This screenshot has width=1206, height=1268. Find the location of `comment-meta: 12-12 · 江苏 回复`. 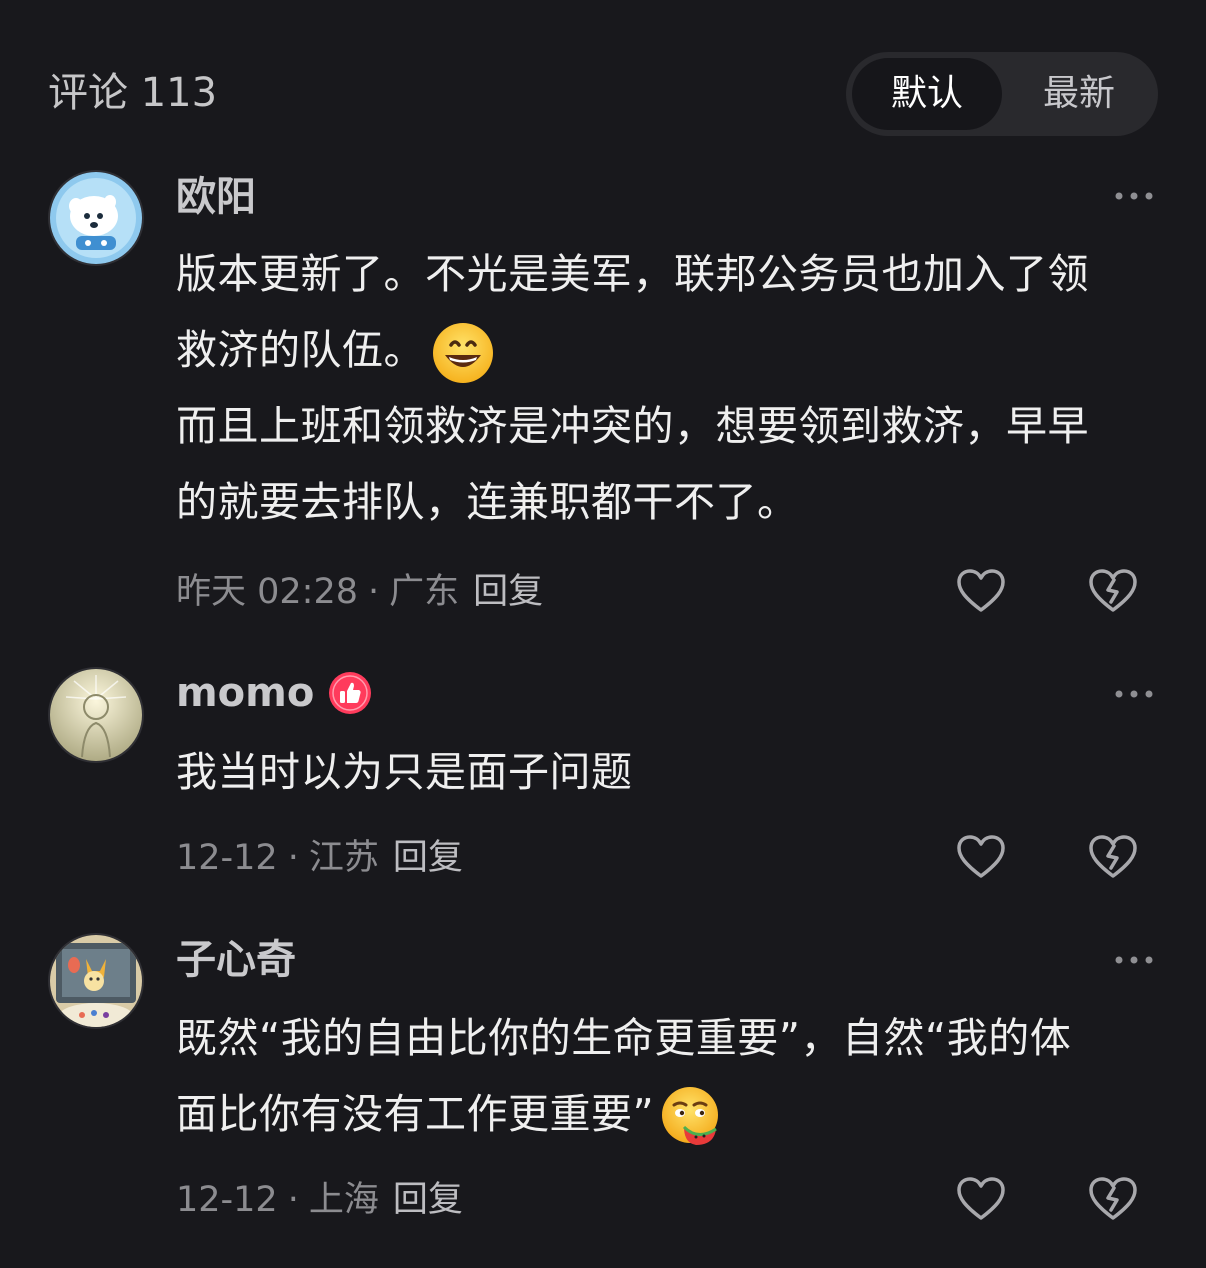

comment-meta: 12-12 · 江苏 回复 is located at coordinates (319, 858).